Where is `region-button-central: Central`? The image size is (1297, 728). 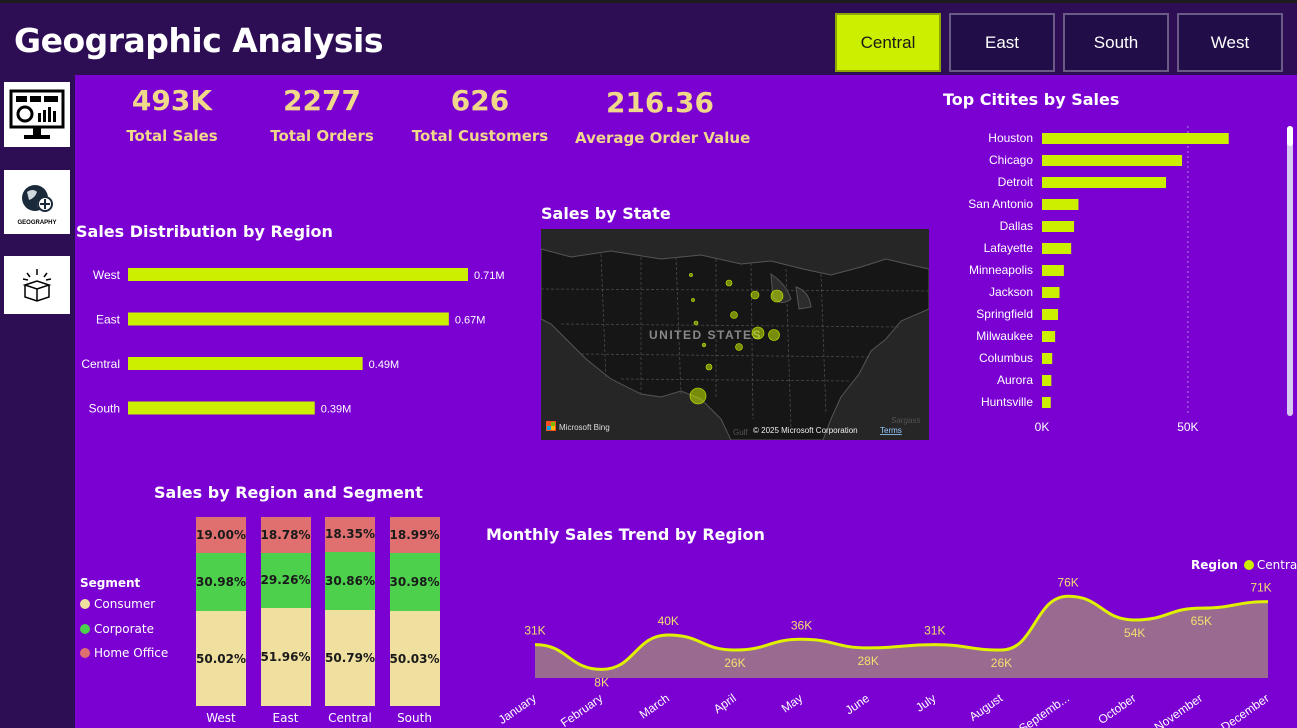
region-button-central: Central is located at coordinates (888, 42).